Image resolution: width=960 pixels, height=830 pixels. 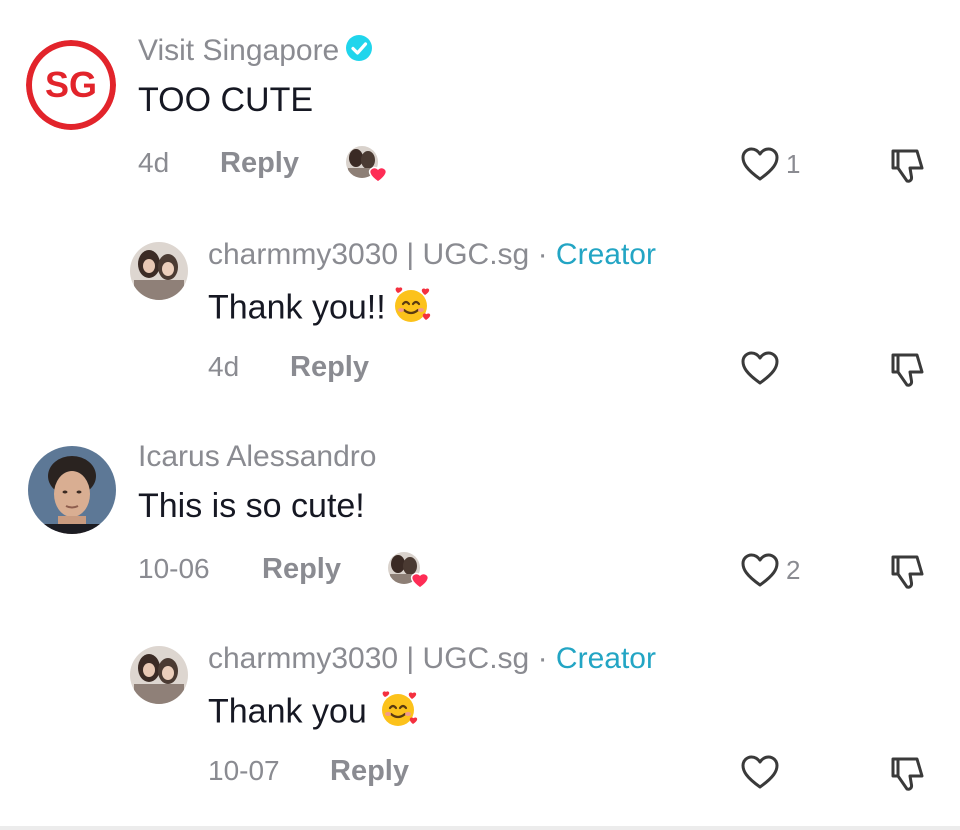 What do you see at coordinates (251, 506) in the screenshot?
I see `comment-text: This is so cute!` at bounding box center [251, 506].